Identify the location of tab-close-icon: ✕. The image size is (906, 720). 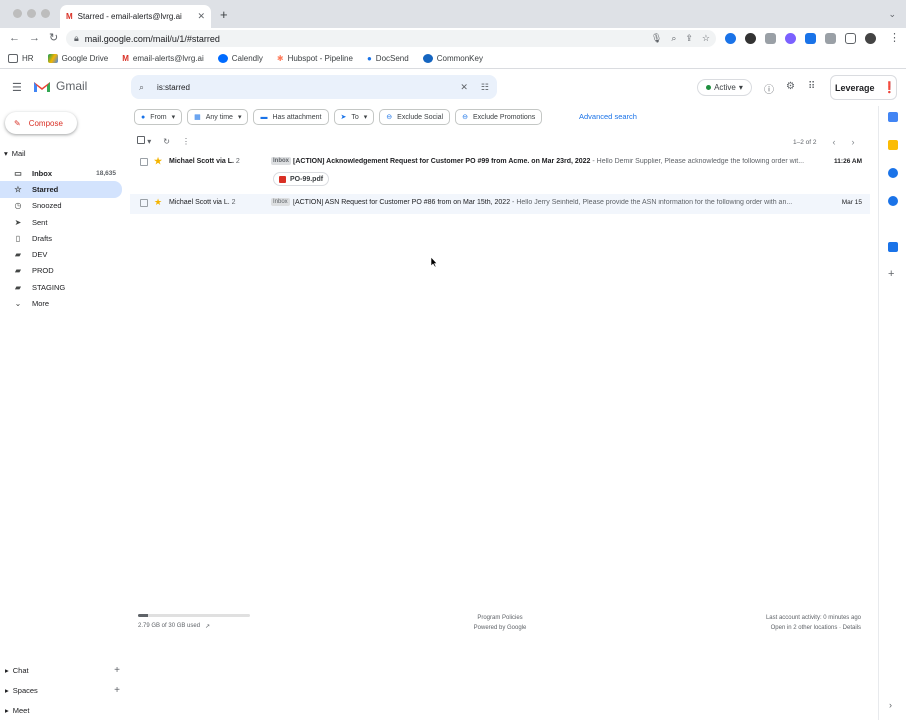
(201, 16).